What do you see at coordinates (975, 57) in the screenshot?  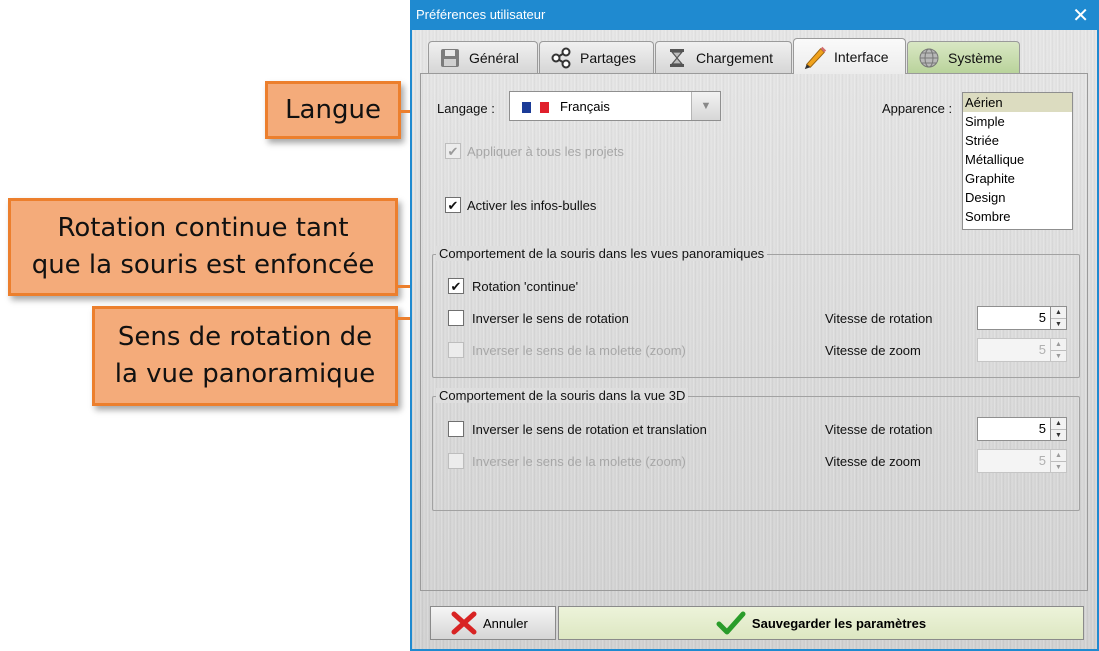 I see `tab-systeme-label: Système` at bounding box center [975, 57].